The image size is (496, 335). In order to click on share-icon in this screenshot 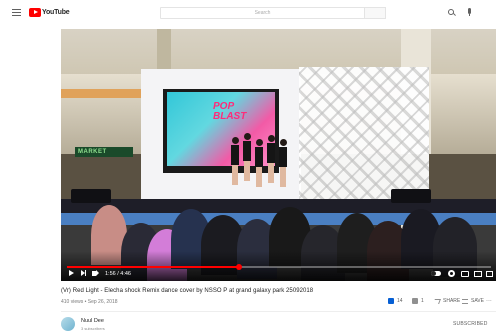, I will do `click(437, 301)`.